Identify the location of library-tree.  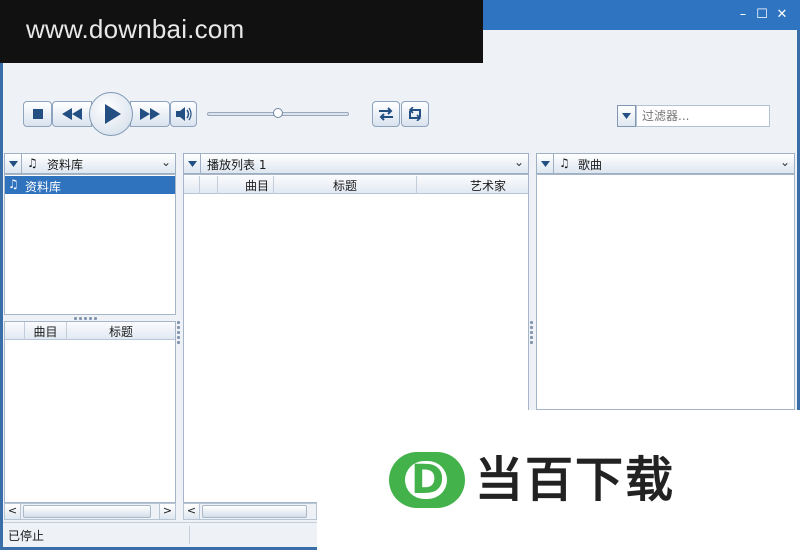
(90, 244).